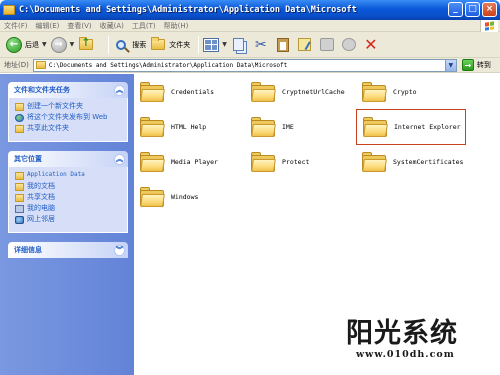 This screenshot has height=375, width=500. Describe the element at coordinates (14, 44) in the screenshot. I see `back-arrow-icon: ←` at that location.